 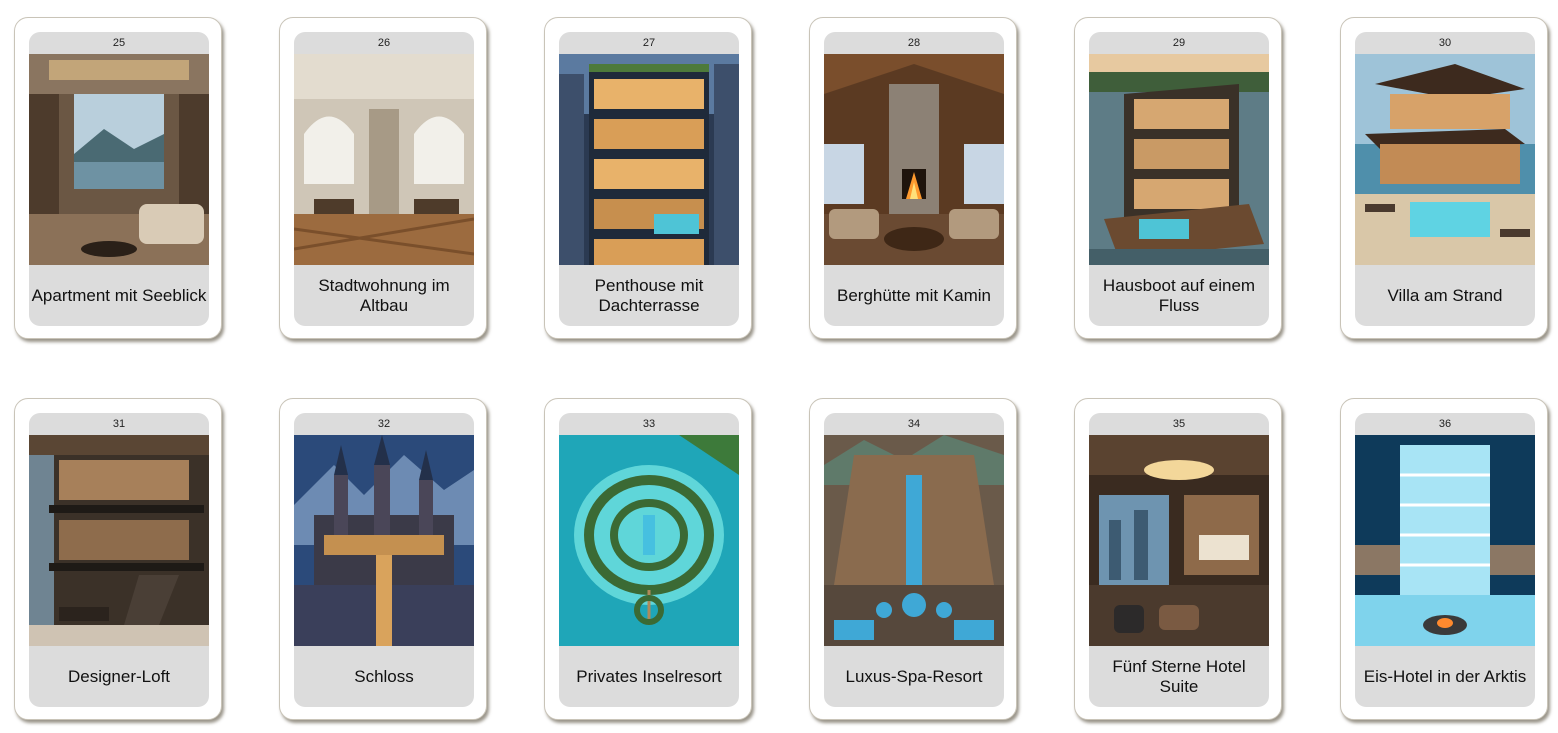 I want to click on apartment-lake-view-image, so click(x=119, y=159).